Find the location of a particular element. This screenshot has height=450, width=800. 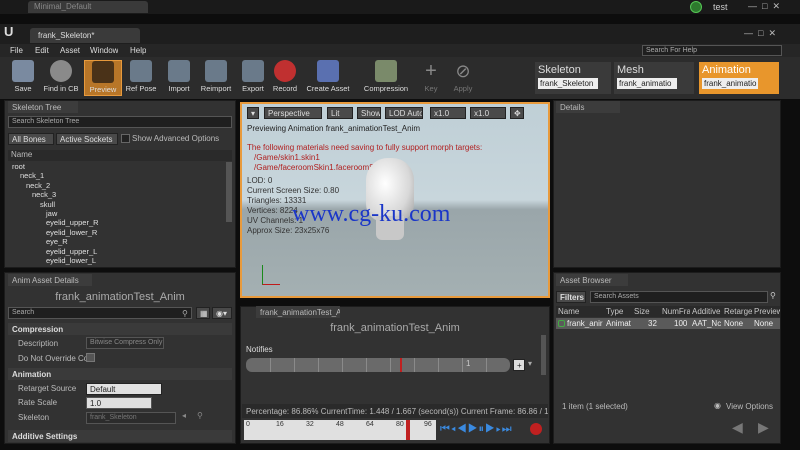

bone-row: eyelid_lower_L is located at coordinates (118, 260).